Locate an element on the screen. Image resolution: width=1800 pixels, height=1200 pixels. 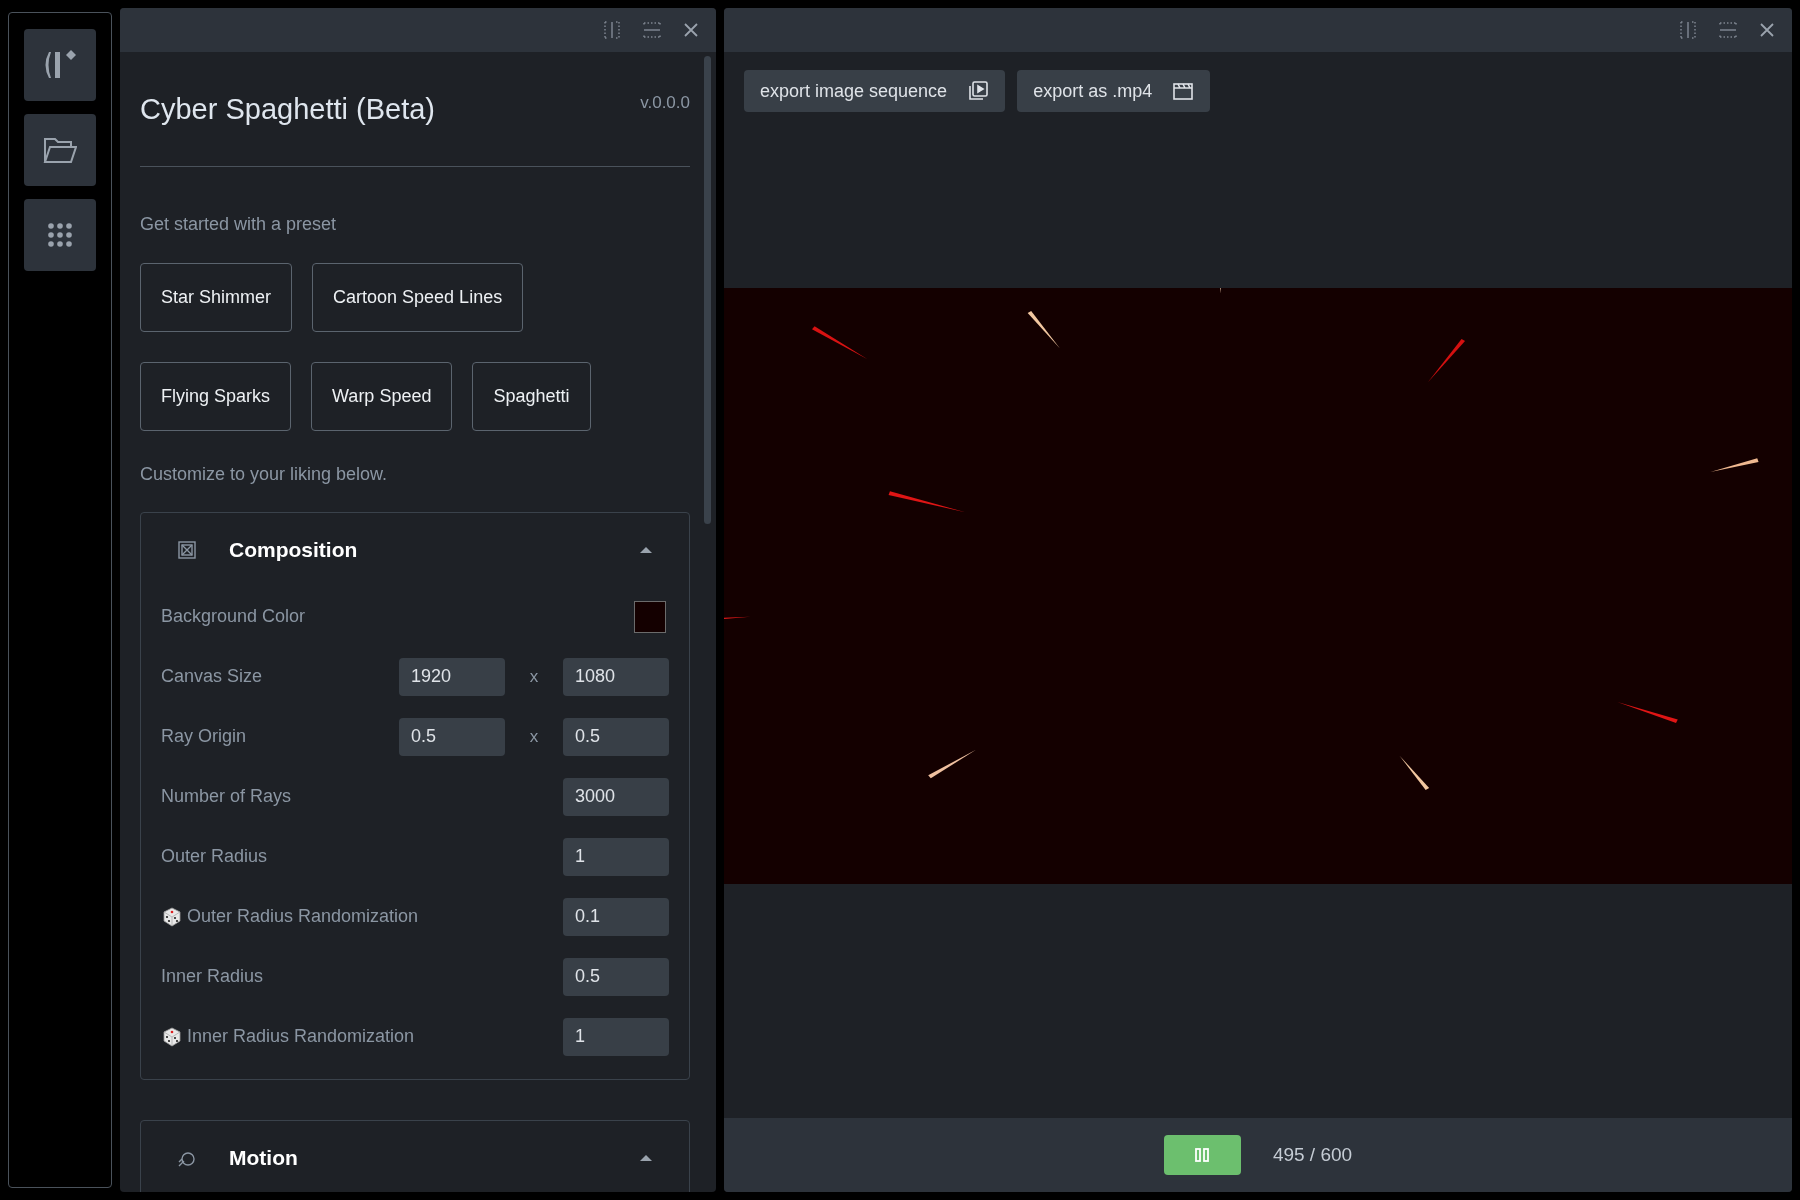
preset-button: Cartoon Speed Lines is located at coordinates (418, 297).